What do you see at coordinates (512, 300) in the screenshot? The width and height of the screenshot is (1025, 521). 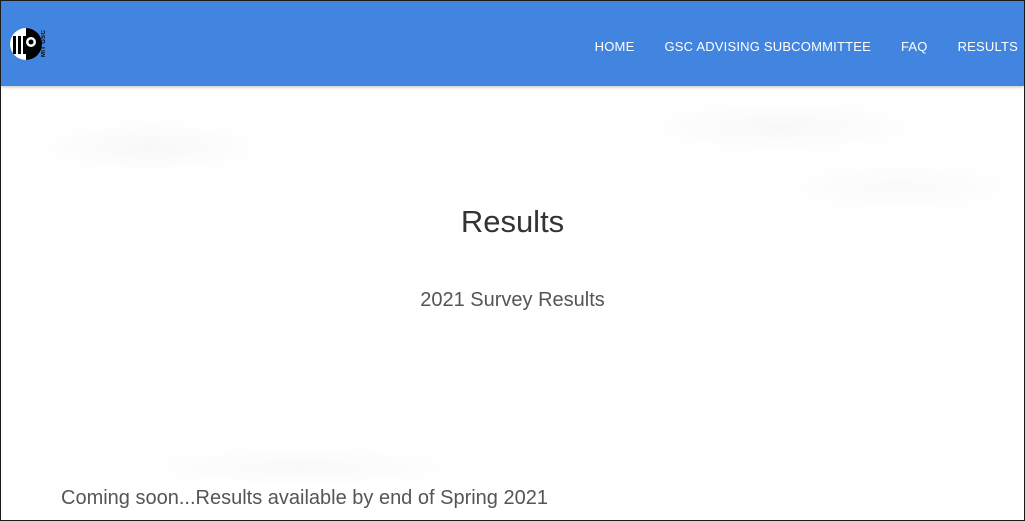 I see `page-subtitle: 2021 Survey Results` at bounding box center [512, 300].